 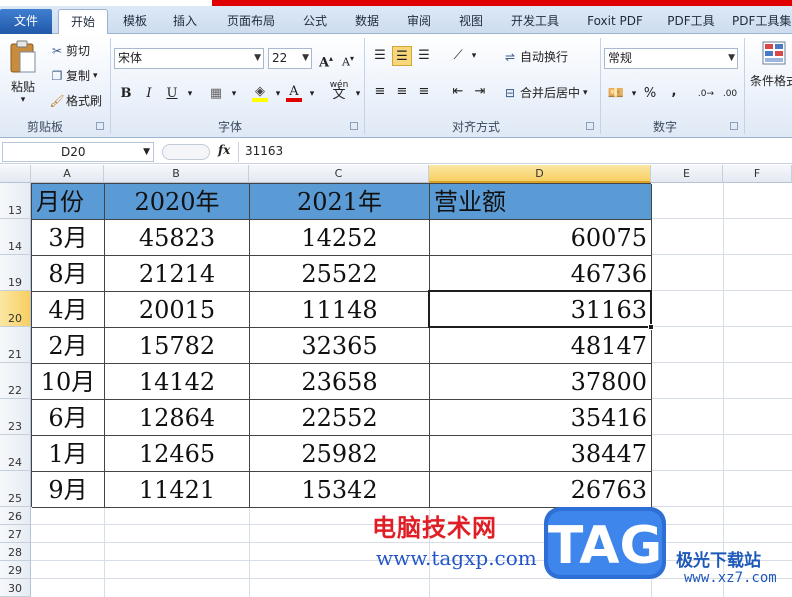 What do you see at coordinates (68, 490) in the screenshot?
I see `table-cell: 9月` at bounding box center [68, 490].